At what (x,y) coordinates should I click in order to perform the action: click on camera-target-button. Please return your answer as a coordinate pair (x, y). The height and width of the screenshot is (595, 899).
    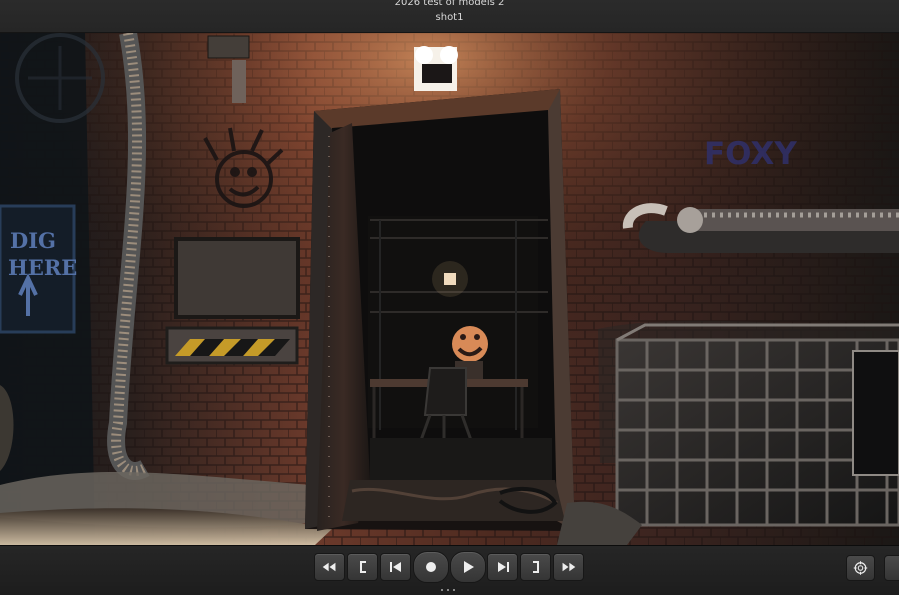
    Looking at the image, I should click on (860, 568).